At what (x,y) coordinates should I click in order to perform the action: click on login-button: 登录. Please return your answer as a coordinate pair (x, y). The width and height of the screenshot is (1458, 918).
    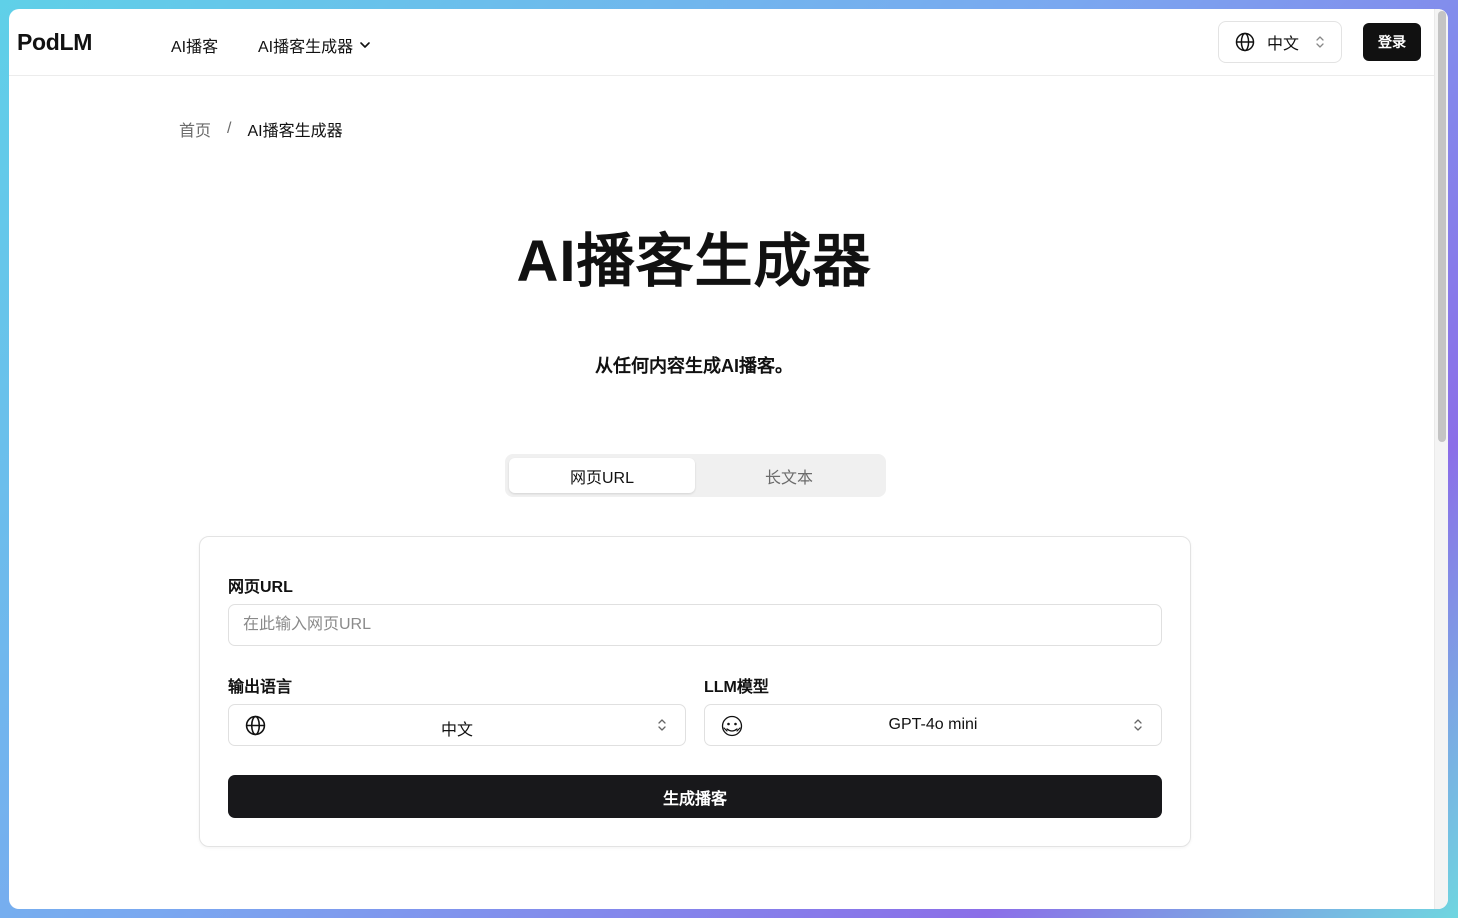
    Looking at the image, I should click on (1392, 42).